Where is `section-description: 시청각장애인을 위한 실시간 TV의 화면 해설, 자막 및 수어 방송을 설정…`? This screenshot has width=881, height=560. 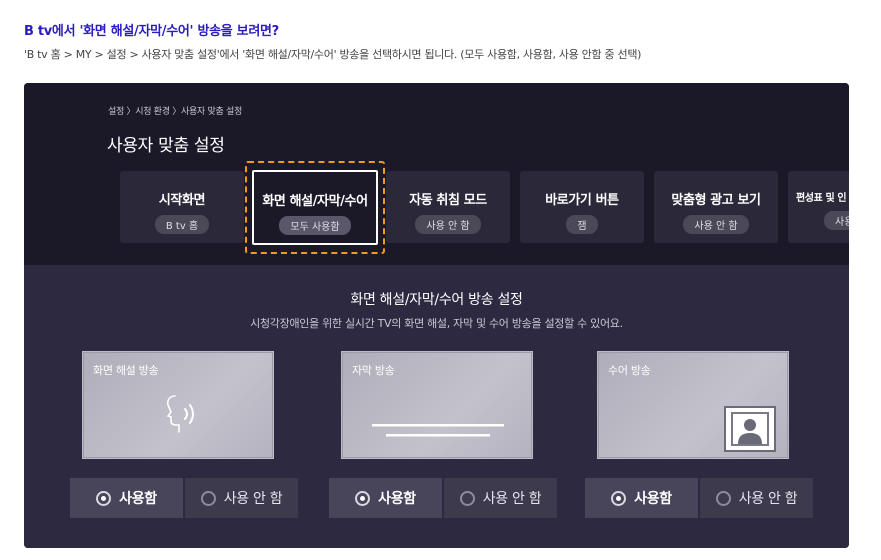 section-description: 시청각장애인을 위한 실시간 TV의 화면 해설, 자막 및 수어 방송을 설정… is located at coordinates (436, 323).